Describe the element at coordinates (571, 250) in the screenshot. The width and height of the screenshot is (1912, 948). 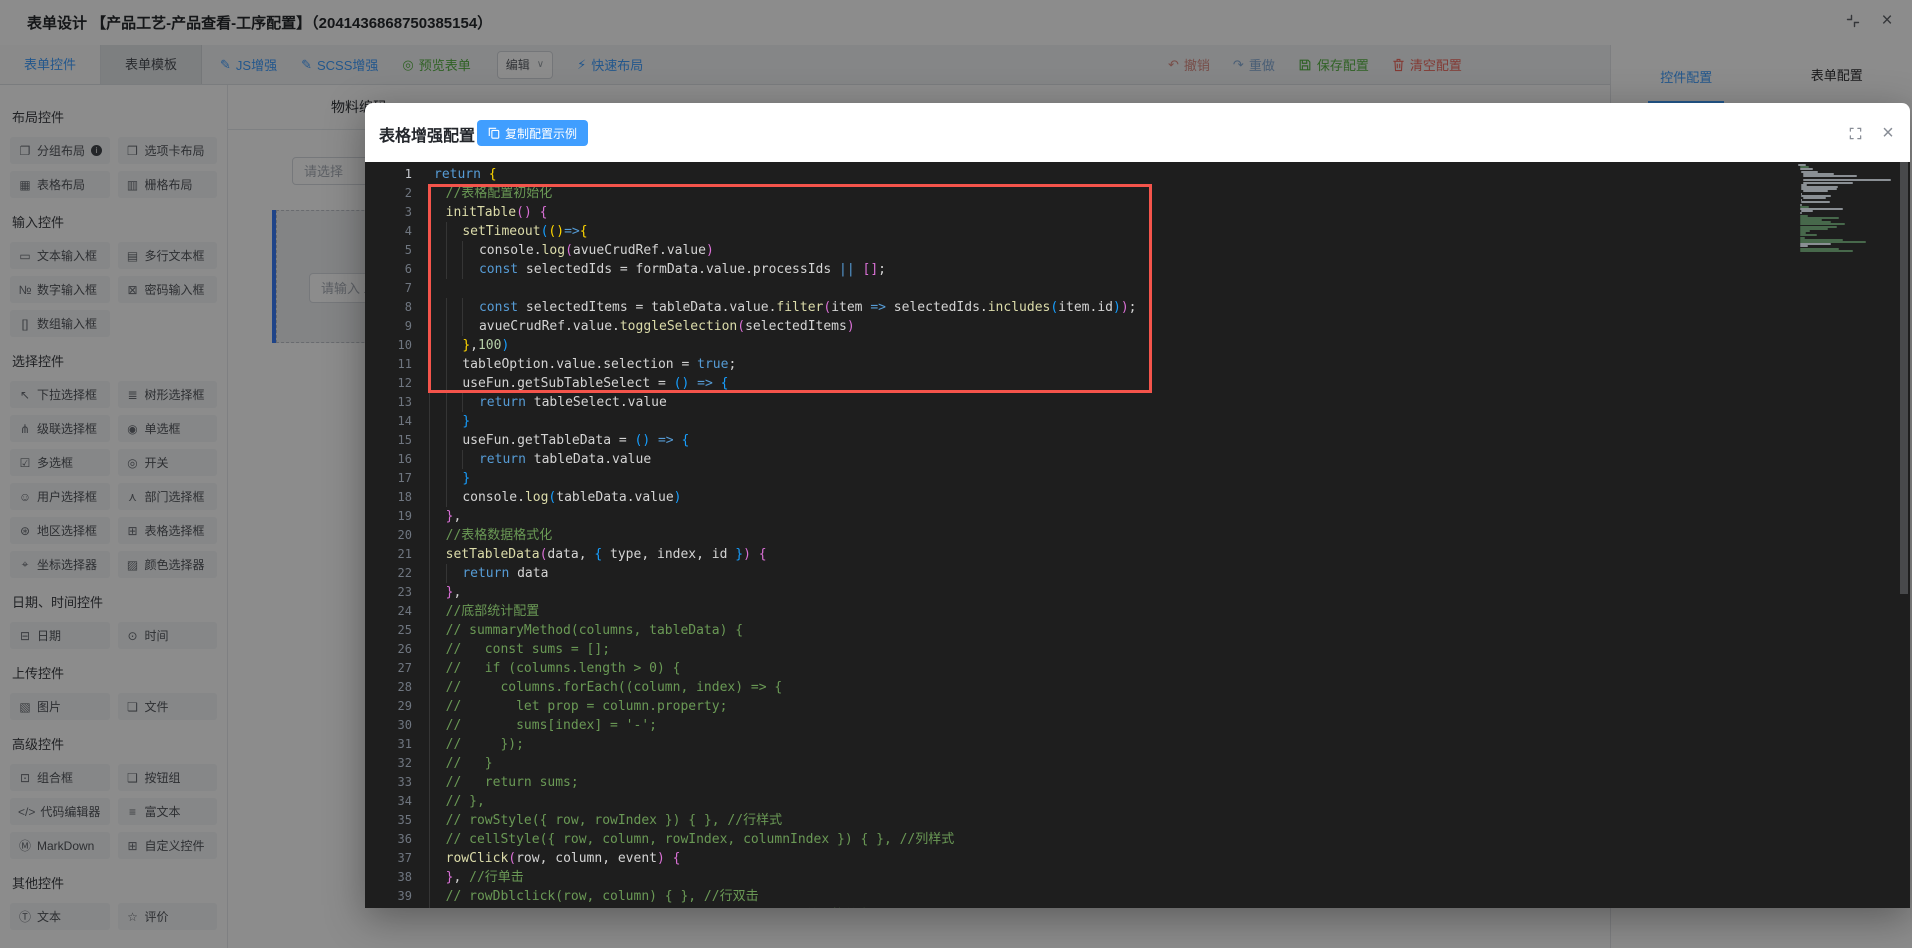
I see `code-line-content: console.log(avueCrudRef.value)` at that location.